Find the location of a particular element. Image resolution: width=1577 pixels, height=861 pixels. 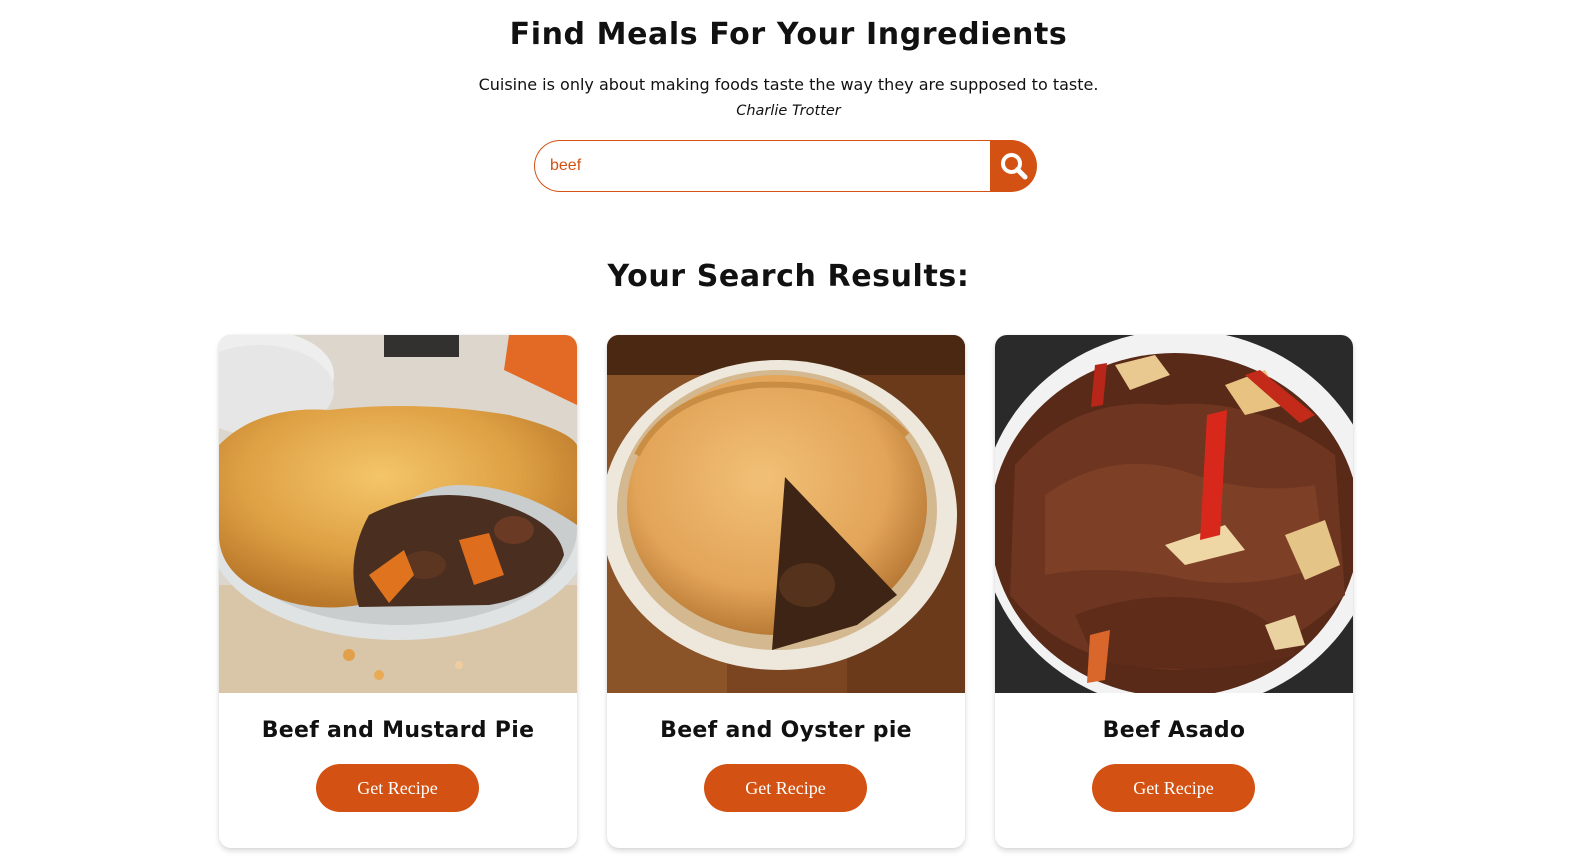

recipe-image-beef-oyster-pie is located at coordinates (786, 514).